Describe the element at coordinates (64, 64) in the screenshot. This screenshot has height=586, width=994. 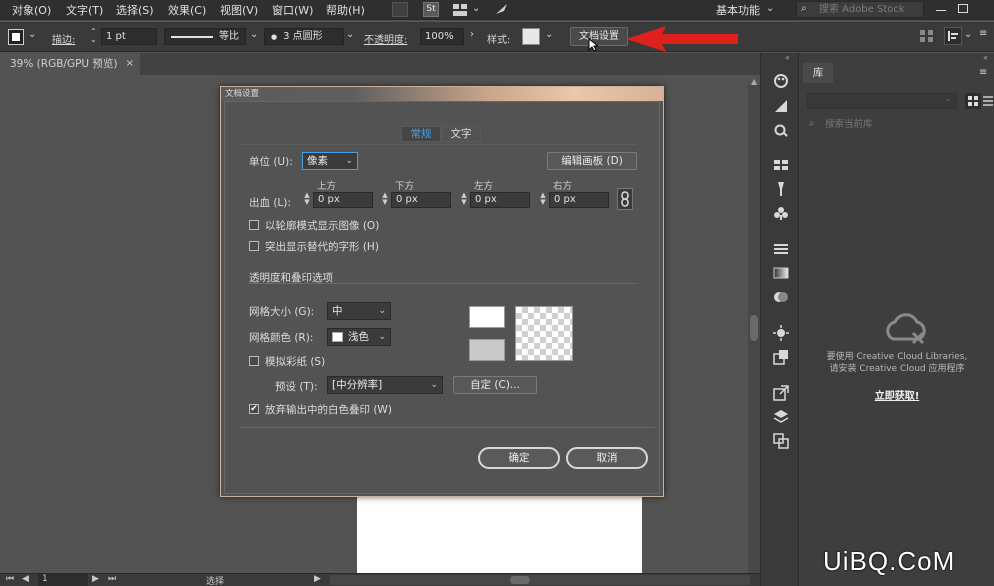
I see `document-tab-title: 39% (RGB/GPU 预览)` at that location.